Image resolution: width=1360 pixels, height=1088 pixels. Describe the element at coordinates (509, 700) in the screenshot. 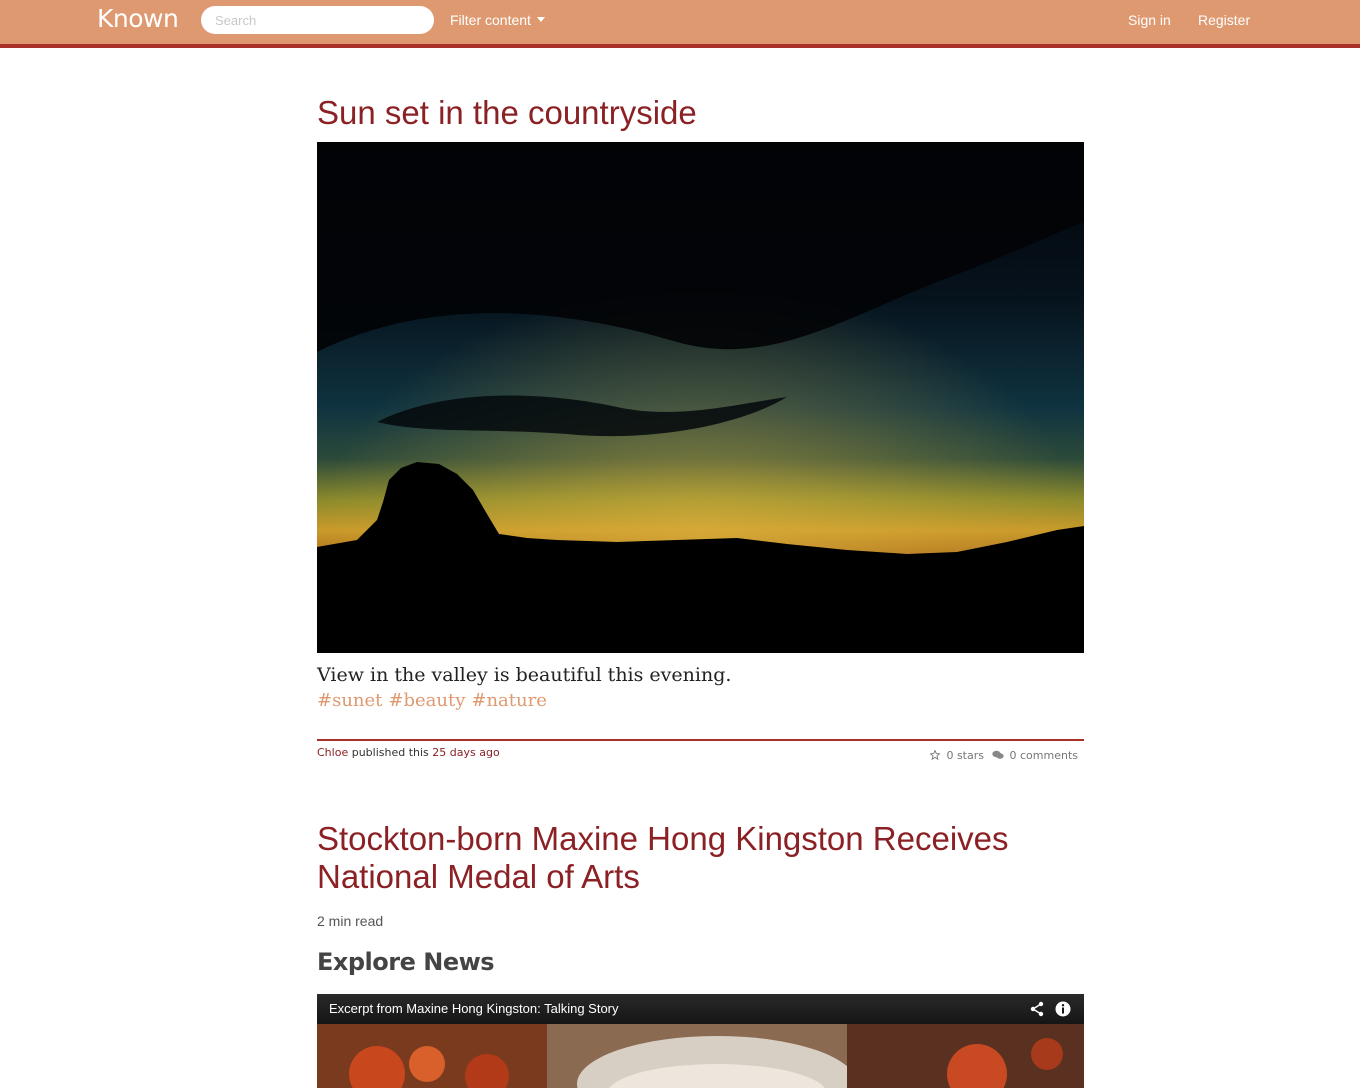

I see `tag-link: #nature` at that location.